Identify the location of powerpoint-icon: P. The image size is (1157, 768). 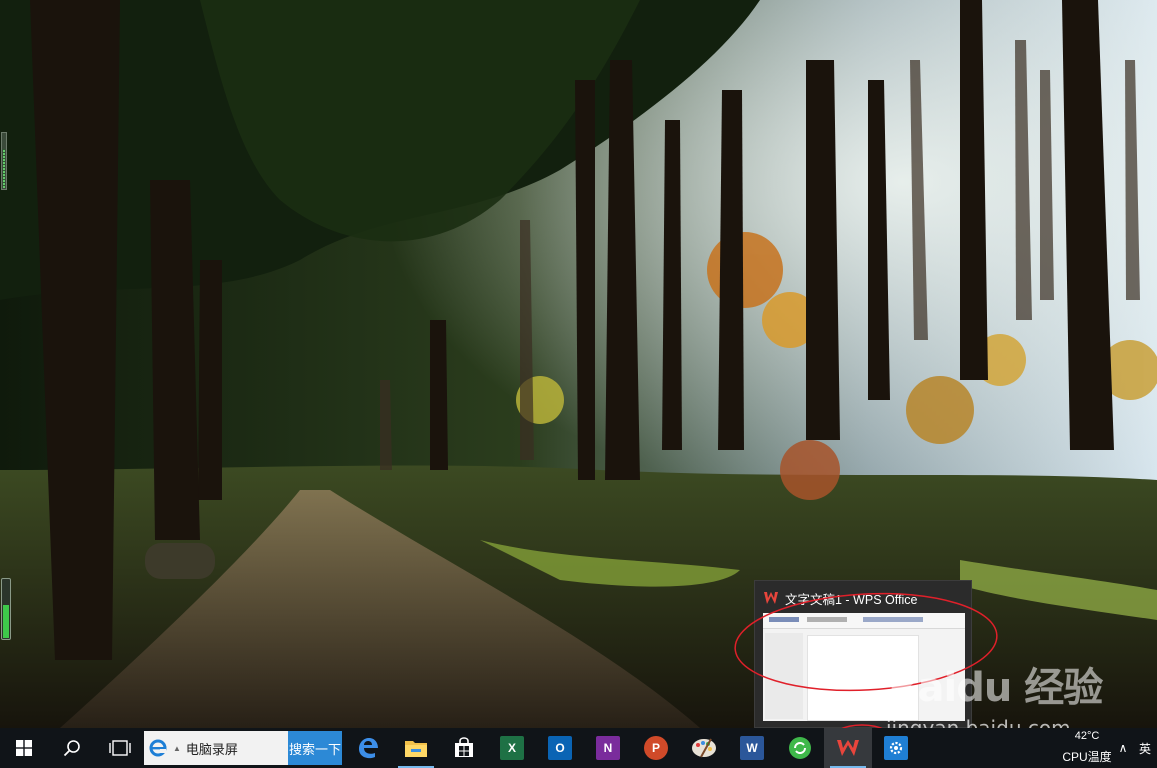
(656, 748).